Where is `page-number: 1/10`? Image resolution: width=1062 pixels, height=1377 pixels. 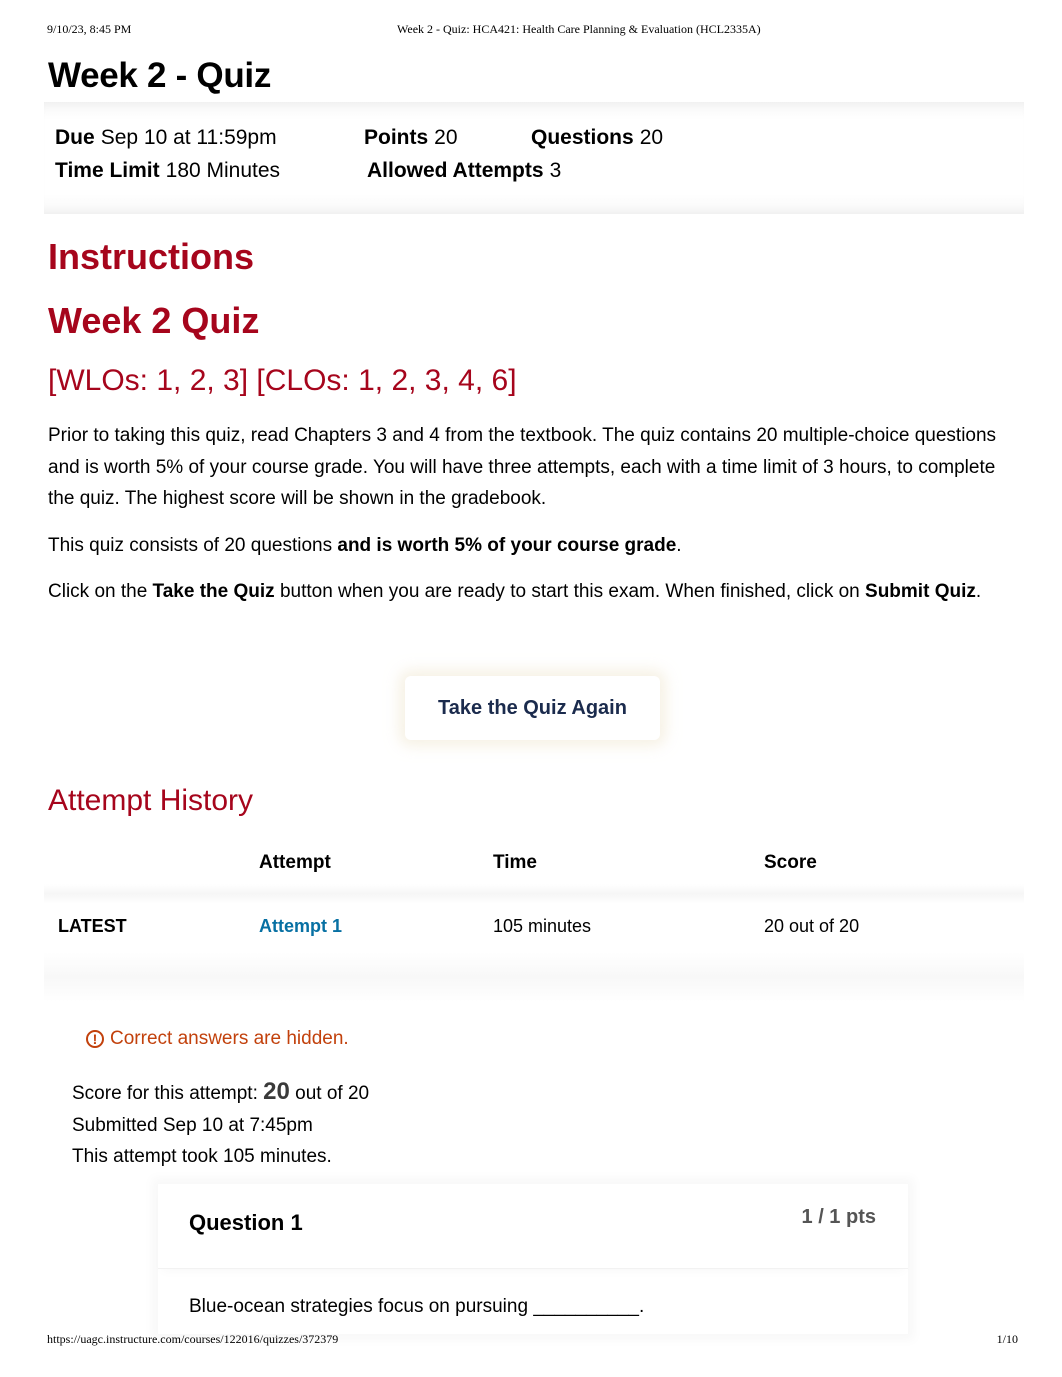
page-number: 1/10 is located at coordinates (1007, 1339).